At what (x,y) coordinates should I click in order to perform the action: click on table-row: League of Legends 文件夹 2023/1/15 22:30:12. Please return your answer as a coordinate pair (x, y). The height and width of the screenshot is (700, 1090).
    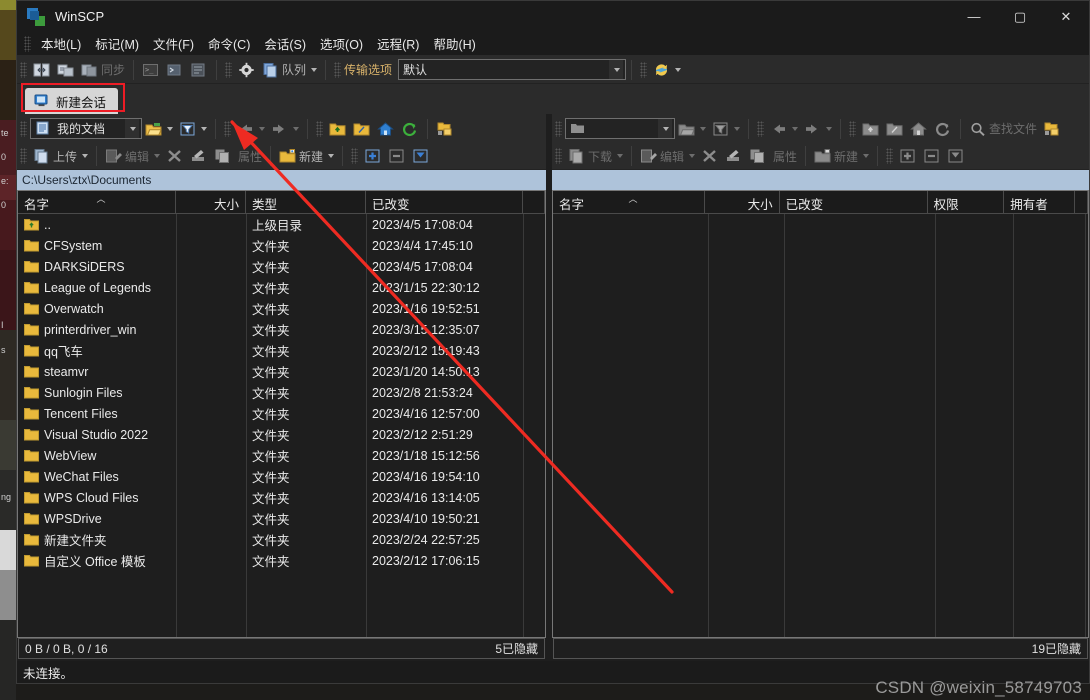
    Looking at the image, I should click on (281, 287).